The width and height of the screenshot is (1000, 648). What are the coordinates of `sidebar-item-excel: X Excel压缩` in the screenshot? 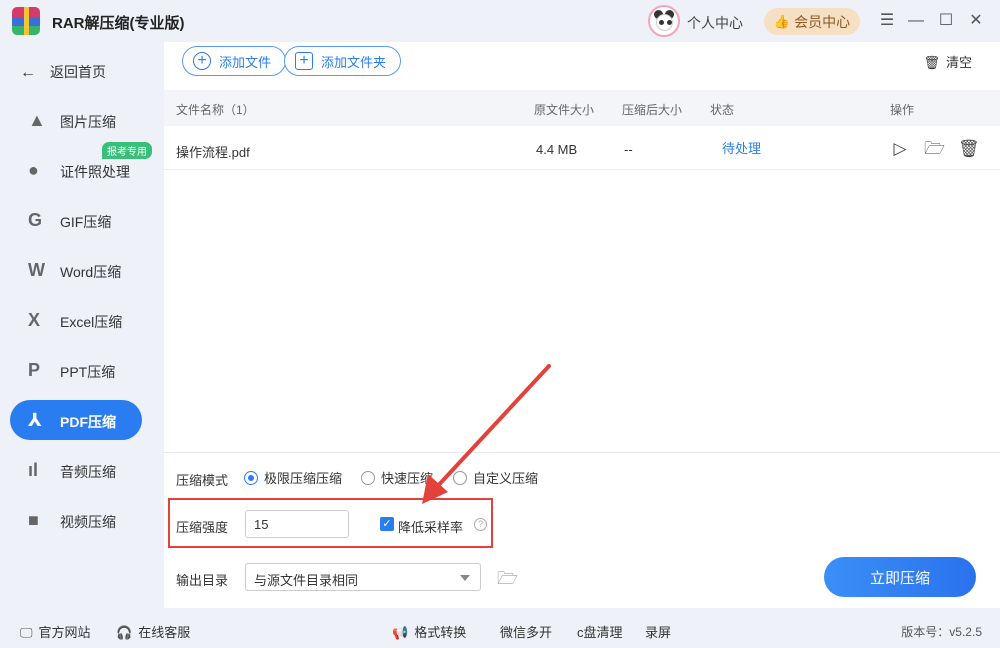 It's located at (76, 320).